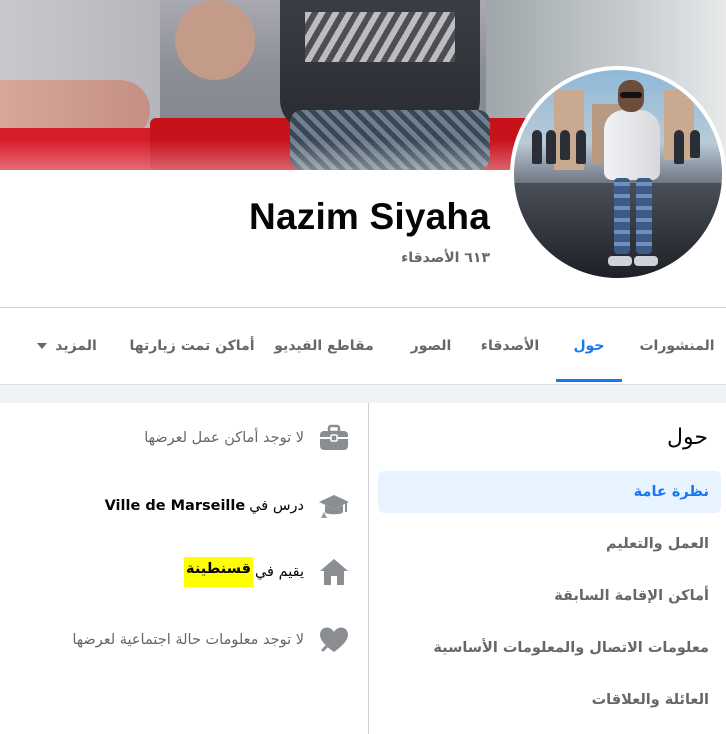  Describe the element at coordinates (687, 437) in the screenshot. I see `about-title: حول` at that location.